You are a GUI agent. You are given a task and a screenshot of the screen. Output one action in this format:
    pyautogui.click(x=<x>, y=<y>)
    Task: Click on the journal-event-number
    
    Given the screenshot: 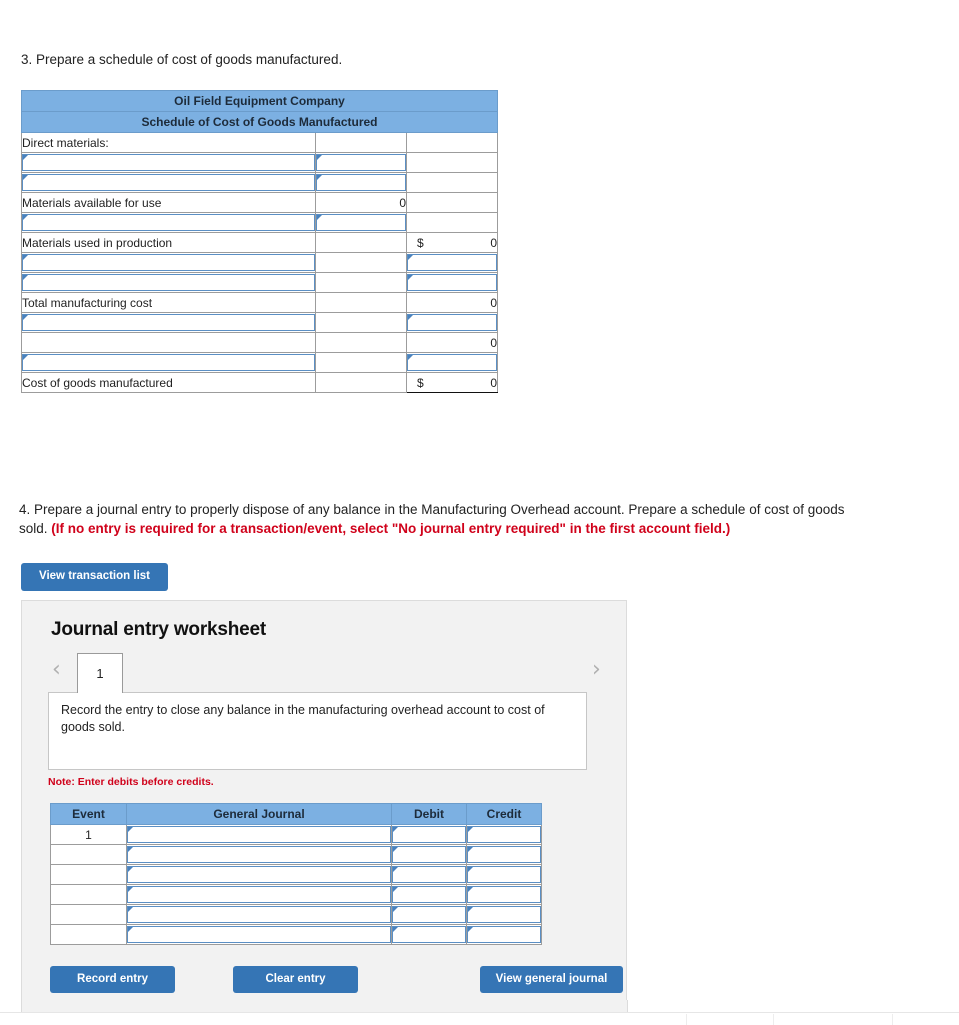 What is the action you would take?
    pyautogui.click(x=88, y=894)
    